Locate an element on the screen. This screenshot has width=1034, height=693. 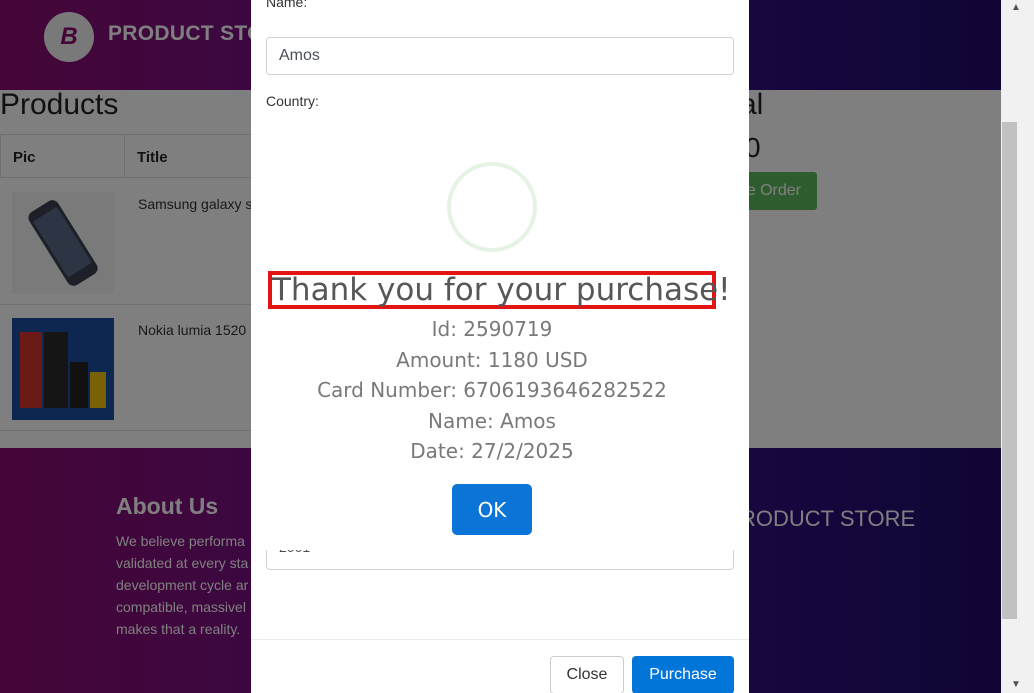
name-label: Name: is located at coordinates (287, 5).